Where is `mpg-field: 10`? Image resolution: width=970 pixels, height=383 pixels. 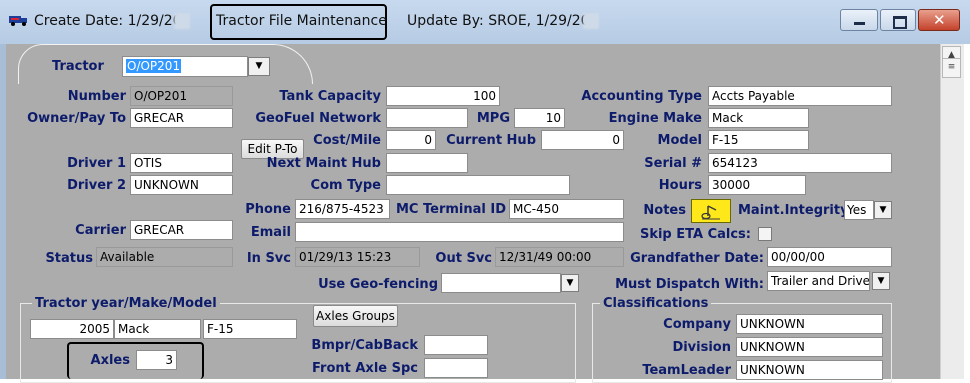
mpg-field: 10 is located at coordinates (539, 118).